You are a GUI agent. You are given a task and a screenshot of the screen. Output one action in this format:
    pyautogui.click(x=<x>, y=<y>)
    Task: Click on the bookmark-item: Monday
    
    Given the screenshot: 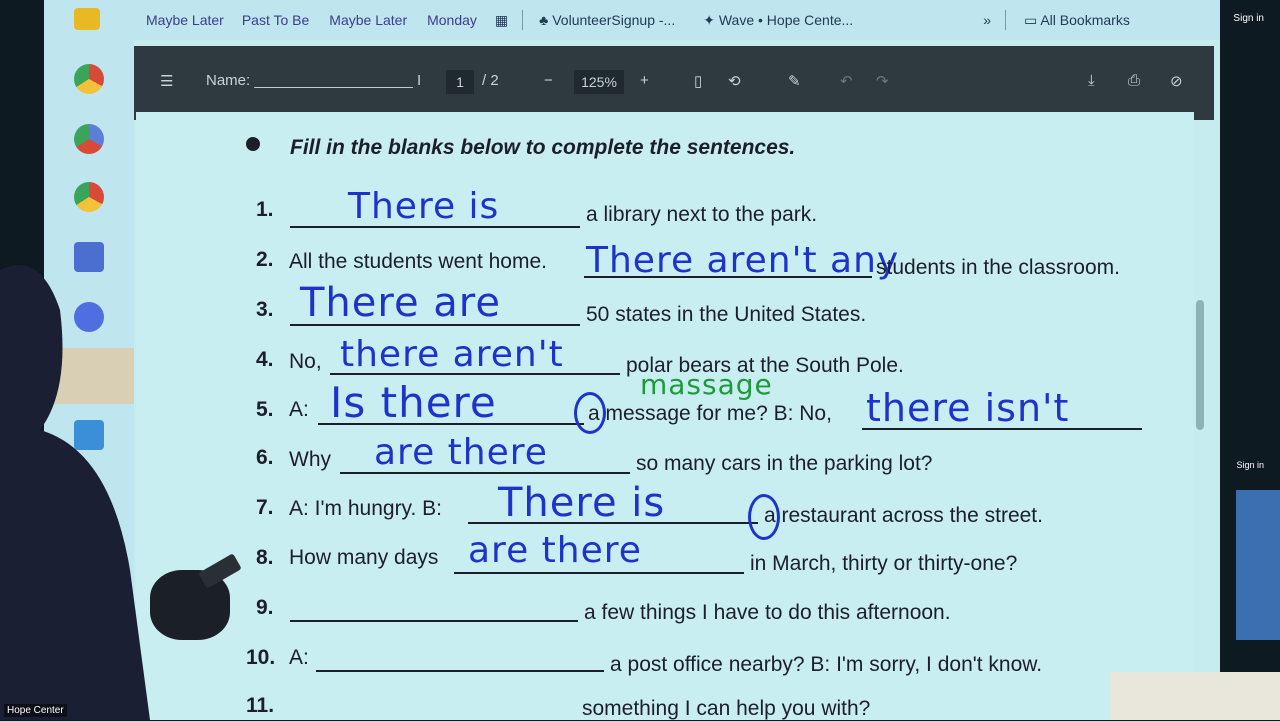 What is the action you would take?
    pyautogui.click(x=452, y=20)
    